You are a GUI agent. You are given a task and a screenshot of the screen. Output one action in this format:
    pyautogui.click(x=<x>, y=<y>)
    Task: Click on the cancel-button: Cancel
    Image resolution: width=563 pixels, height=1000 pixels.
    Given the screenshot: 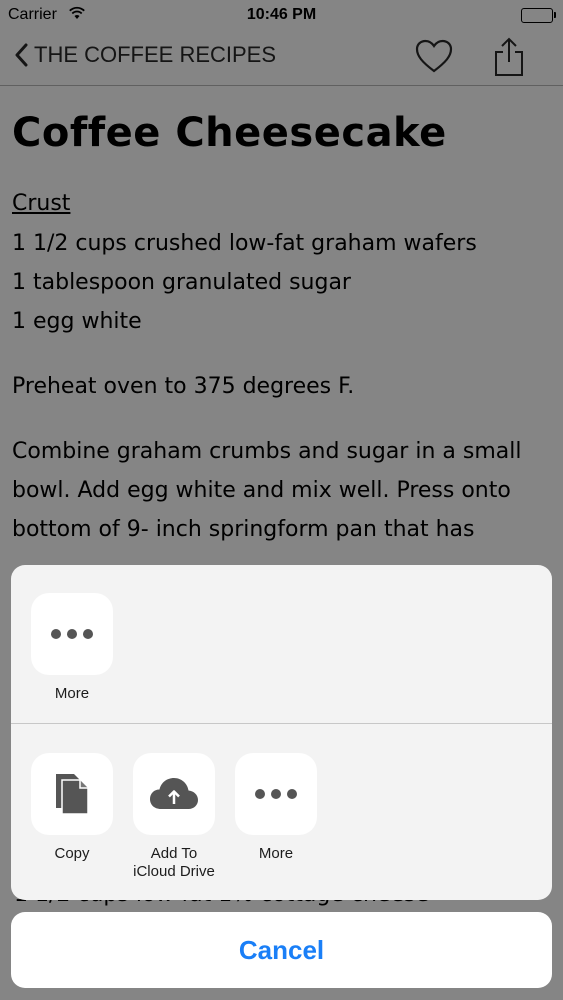 What is the action you would take?
    pyautogui.click(x=281, y=950)
    